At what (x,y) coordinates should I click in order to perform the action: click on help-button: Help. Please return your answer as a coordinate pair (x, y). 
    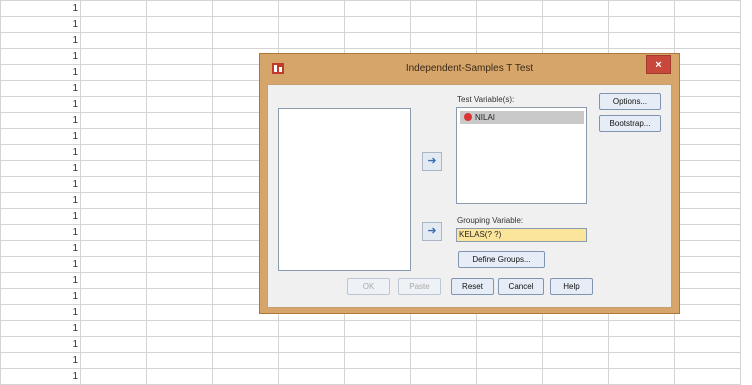
    Looking at the image, I should click on (571, 286).